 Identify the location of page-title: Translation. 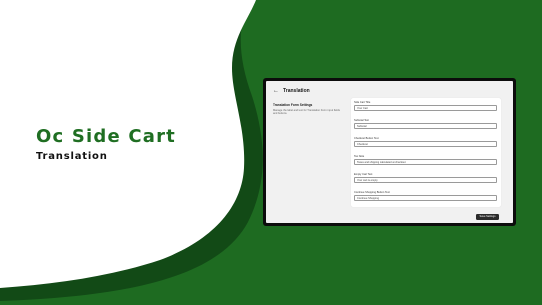
(296, 91).